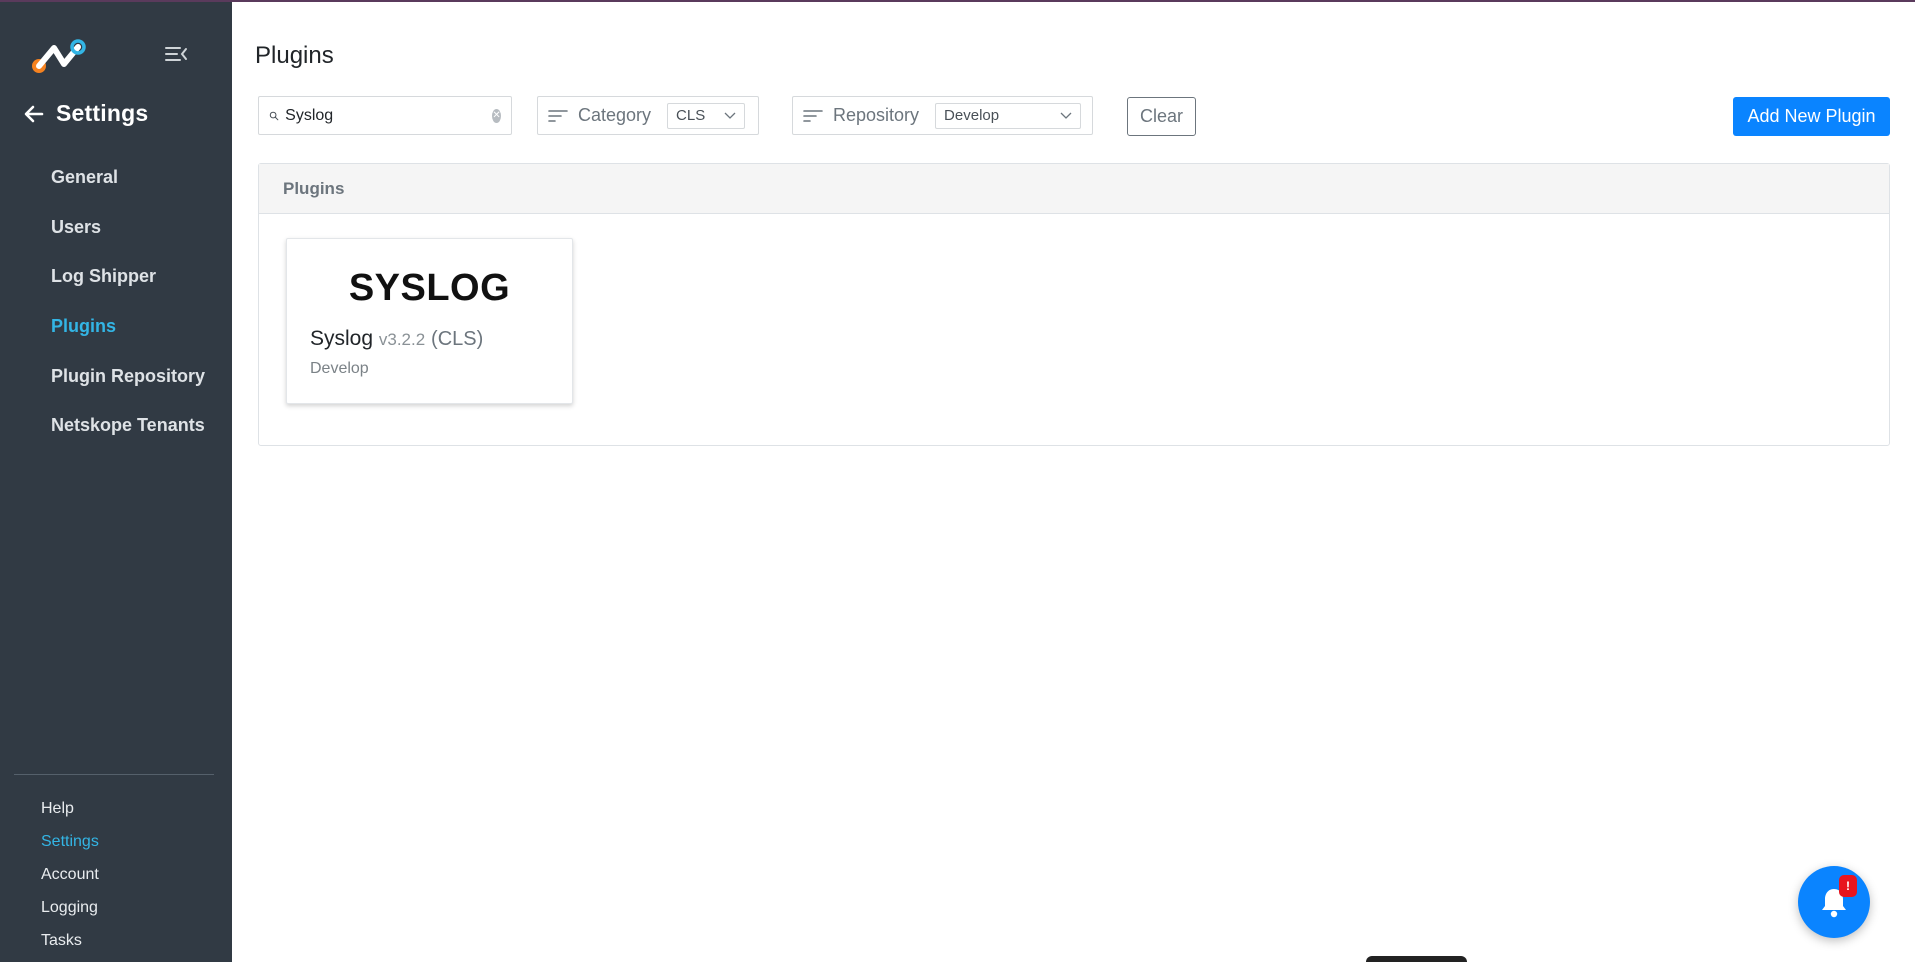  Describe the element at coordinates (389, 115) in the screenshot. I see `search-input` at that location.